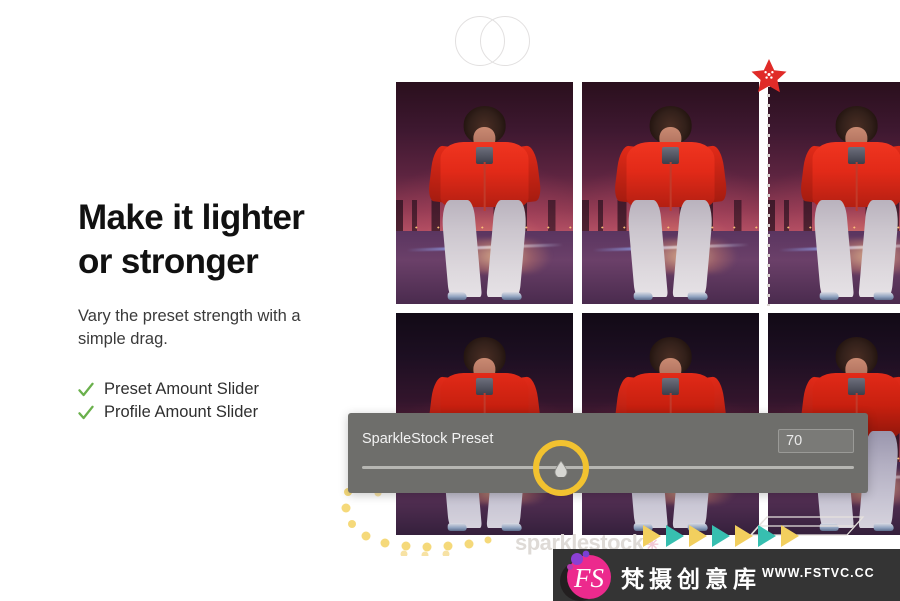 This screenshot has height=601, width=900. I want to click on brand-name-cn: 梵摄创意库, so click(691, 580).